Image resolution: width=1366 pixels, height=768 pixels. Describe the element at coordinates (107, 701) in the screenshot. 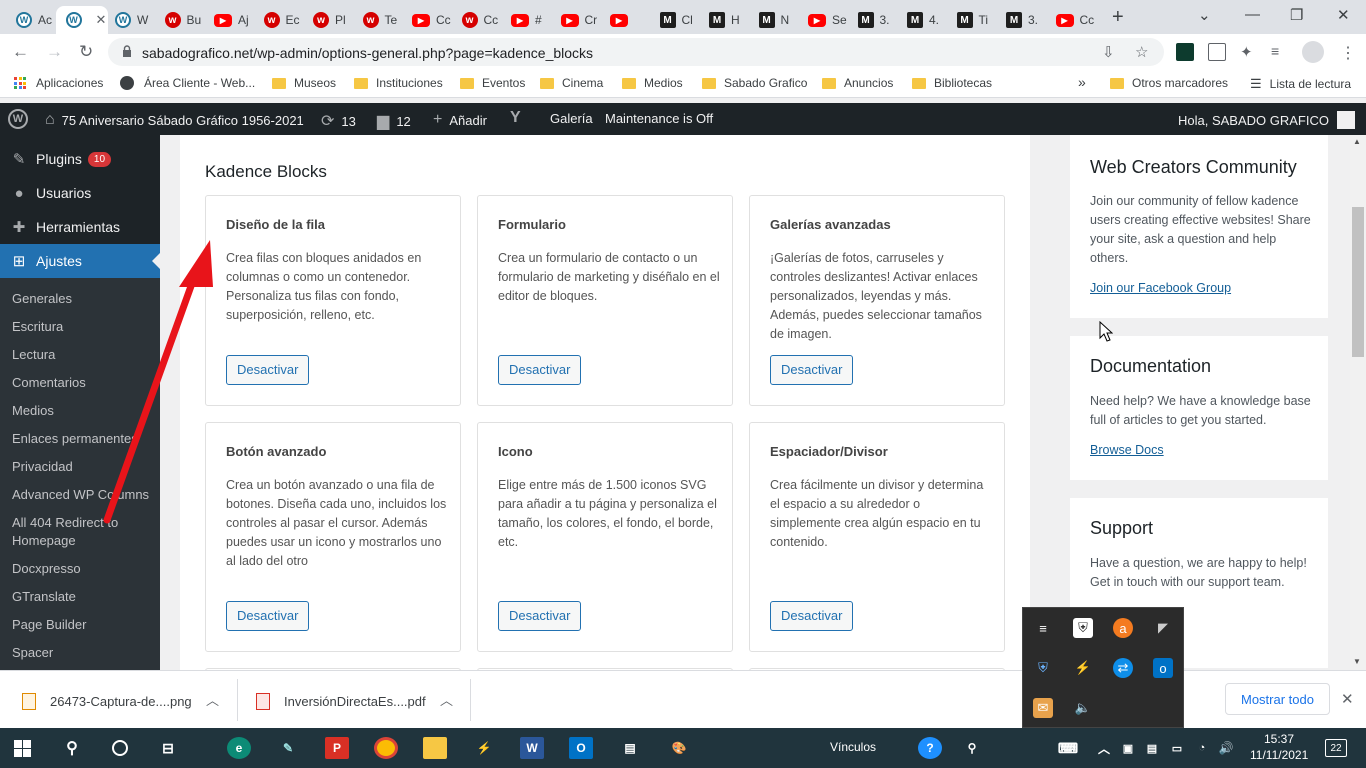

I see `download-item: 26473-Captura-de....png` at that location.